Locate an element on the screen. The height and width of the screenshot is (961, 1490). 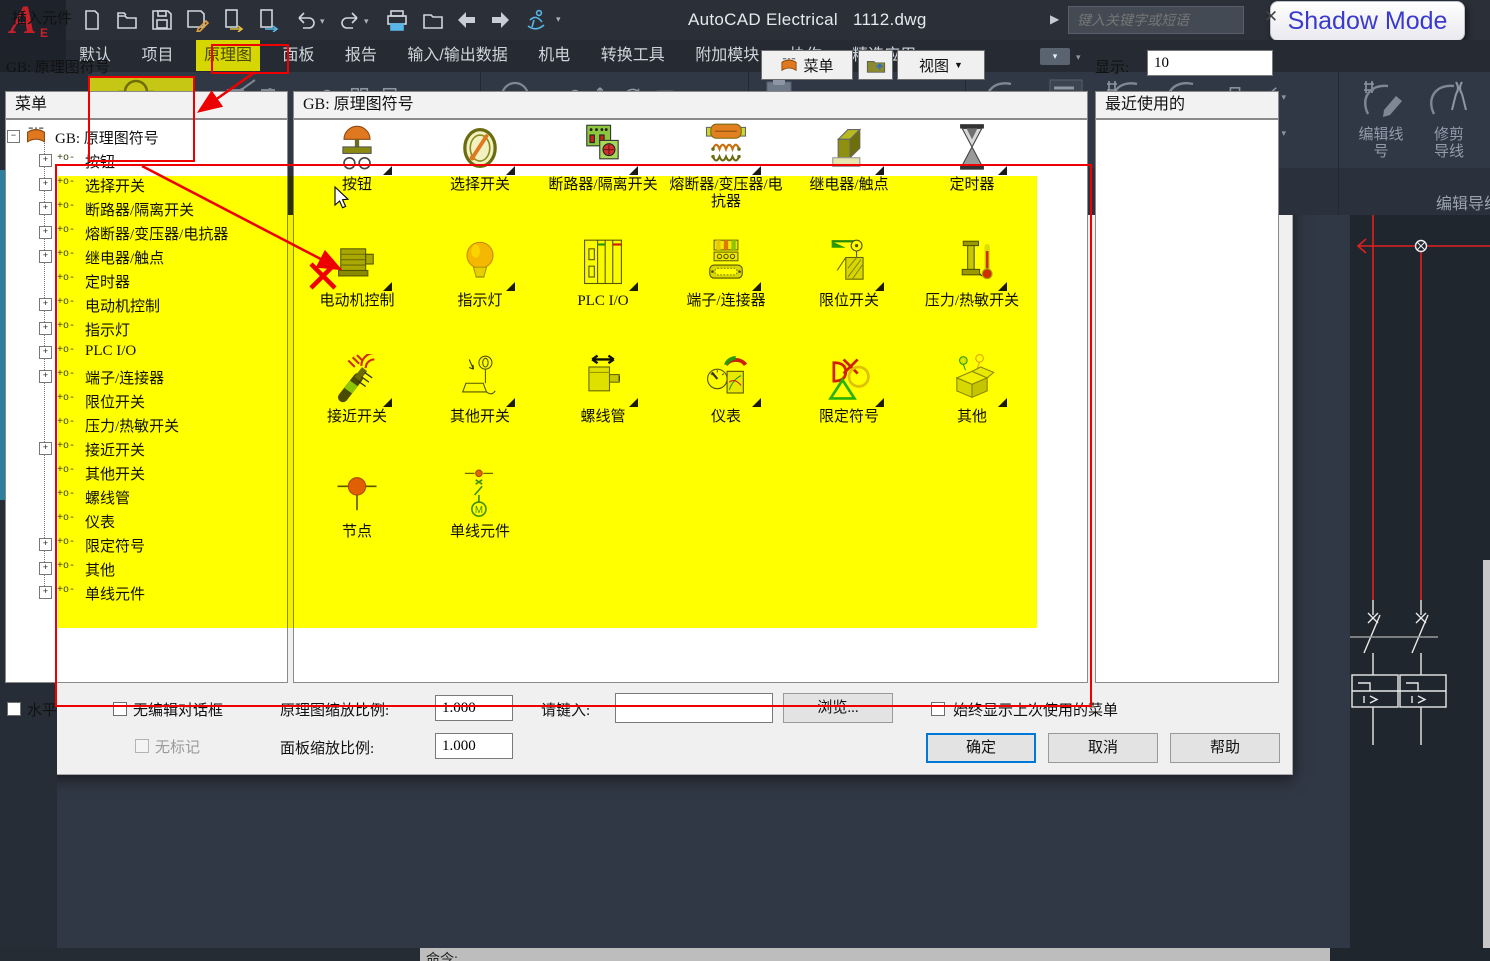
symbol-cell: 选择开关 is located at coordinates (480, 158).